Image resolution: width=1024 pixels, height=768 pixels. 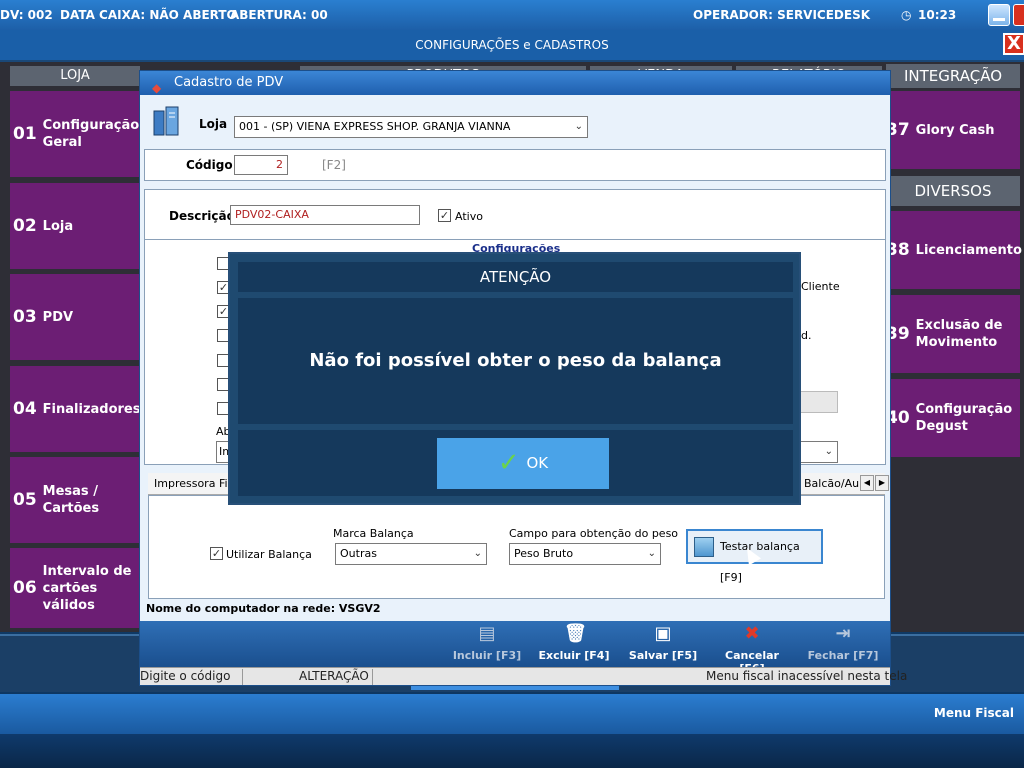 I want to click on loja-label: Loja, so click(x=213, y=124).